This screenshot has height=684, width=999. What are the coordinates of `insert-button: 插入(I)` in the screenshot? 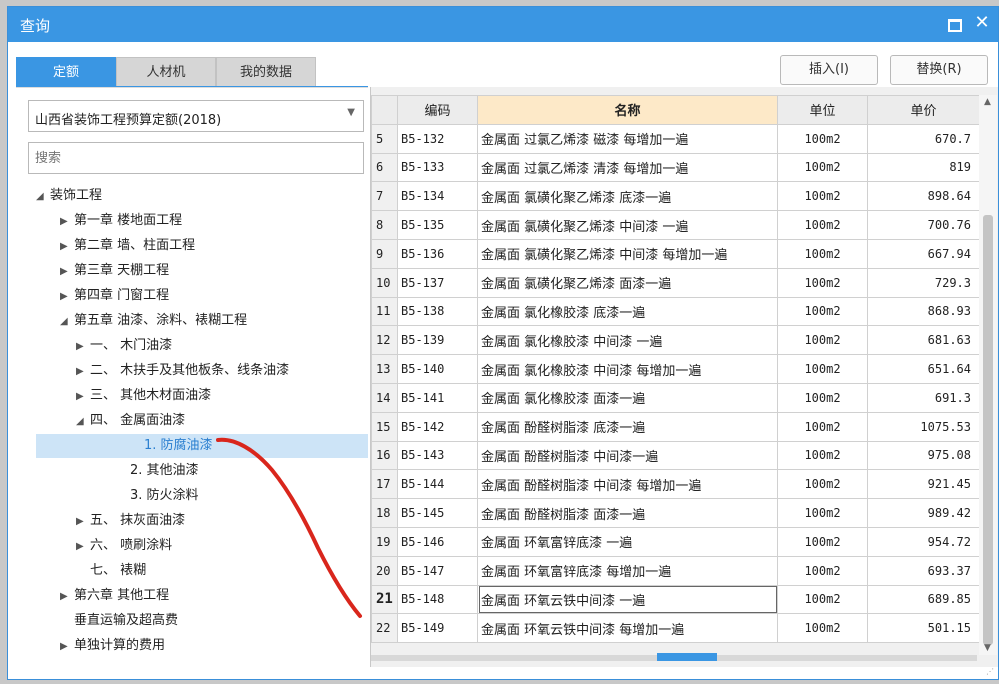 It's located at (829, 70).